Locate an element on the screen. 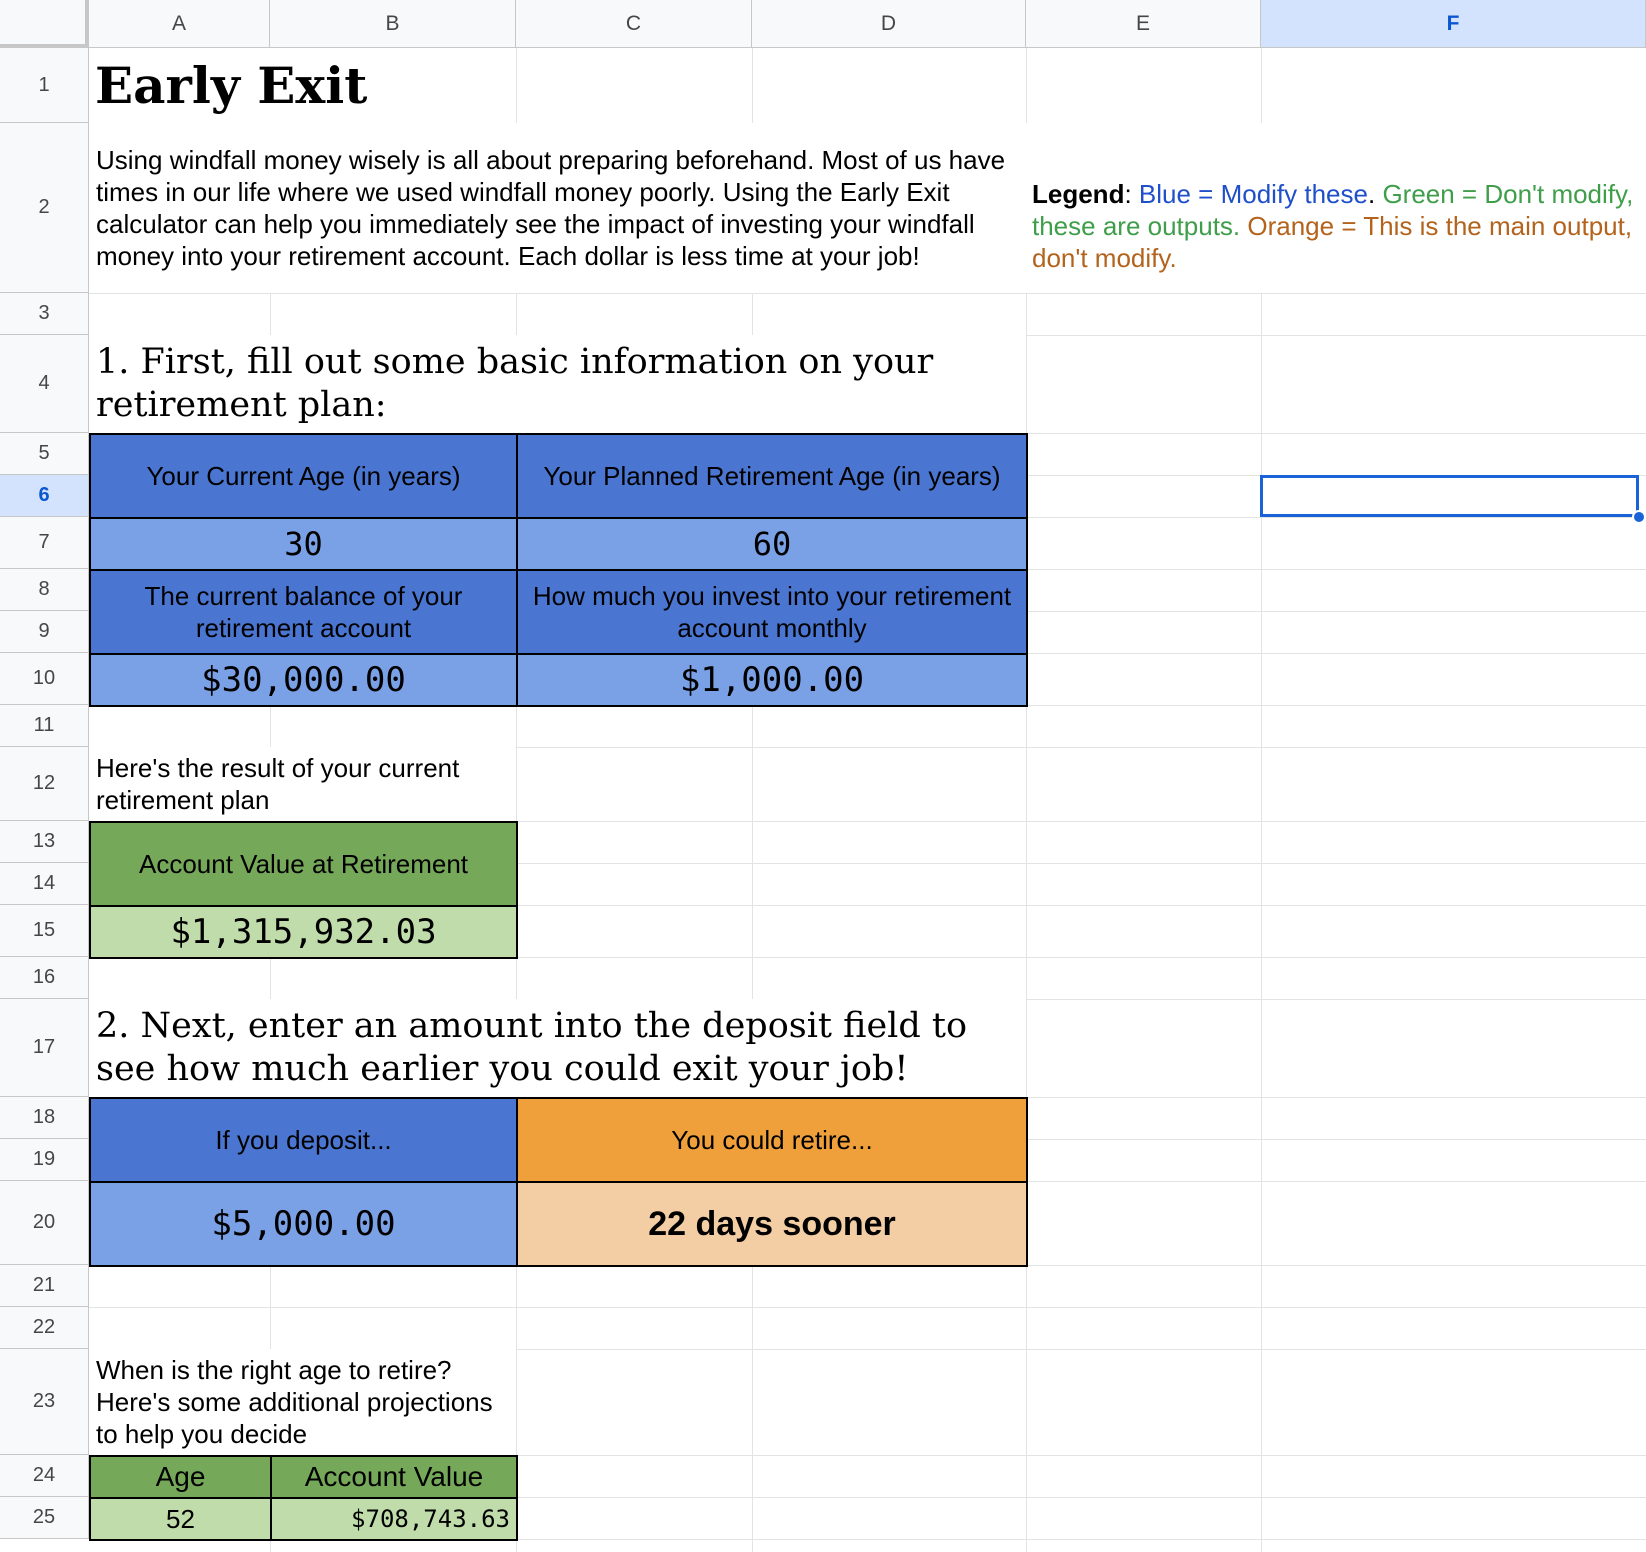 The width and height of the screenshot is (1646, 1552). row-header-10: 10 is located at coordinates (44, 679).